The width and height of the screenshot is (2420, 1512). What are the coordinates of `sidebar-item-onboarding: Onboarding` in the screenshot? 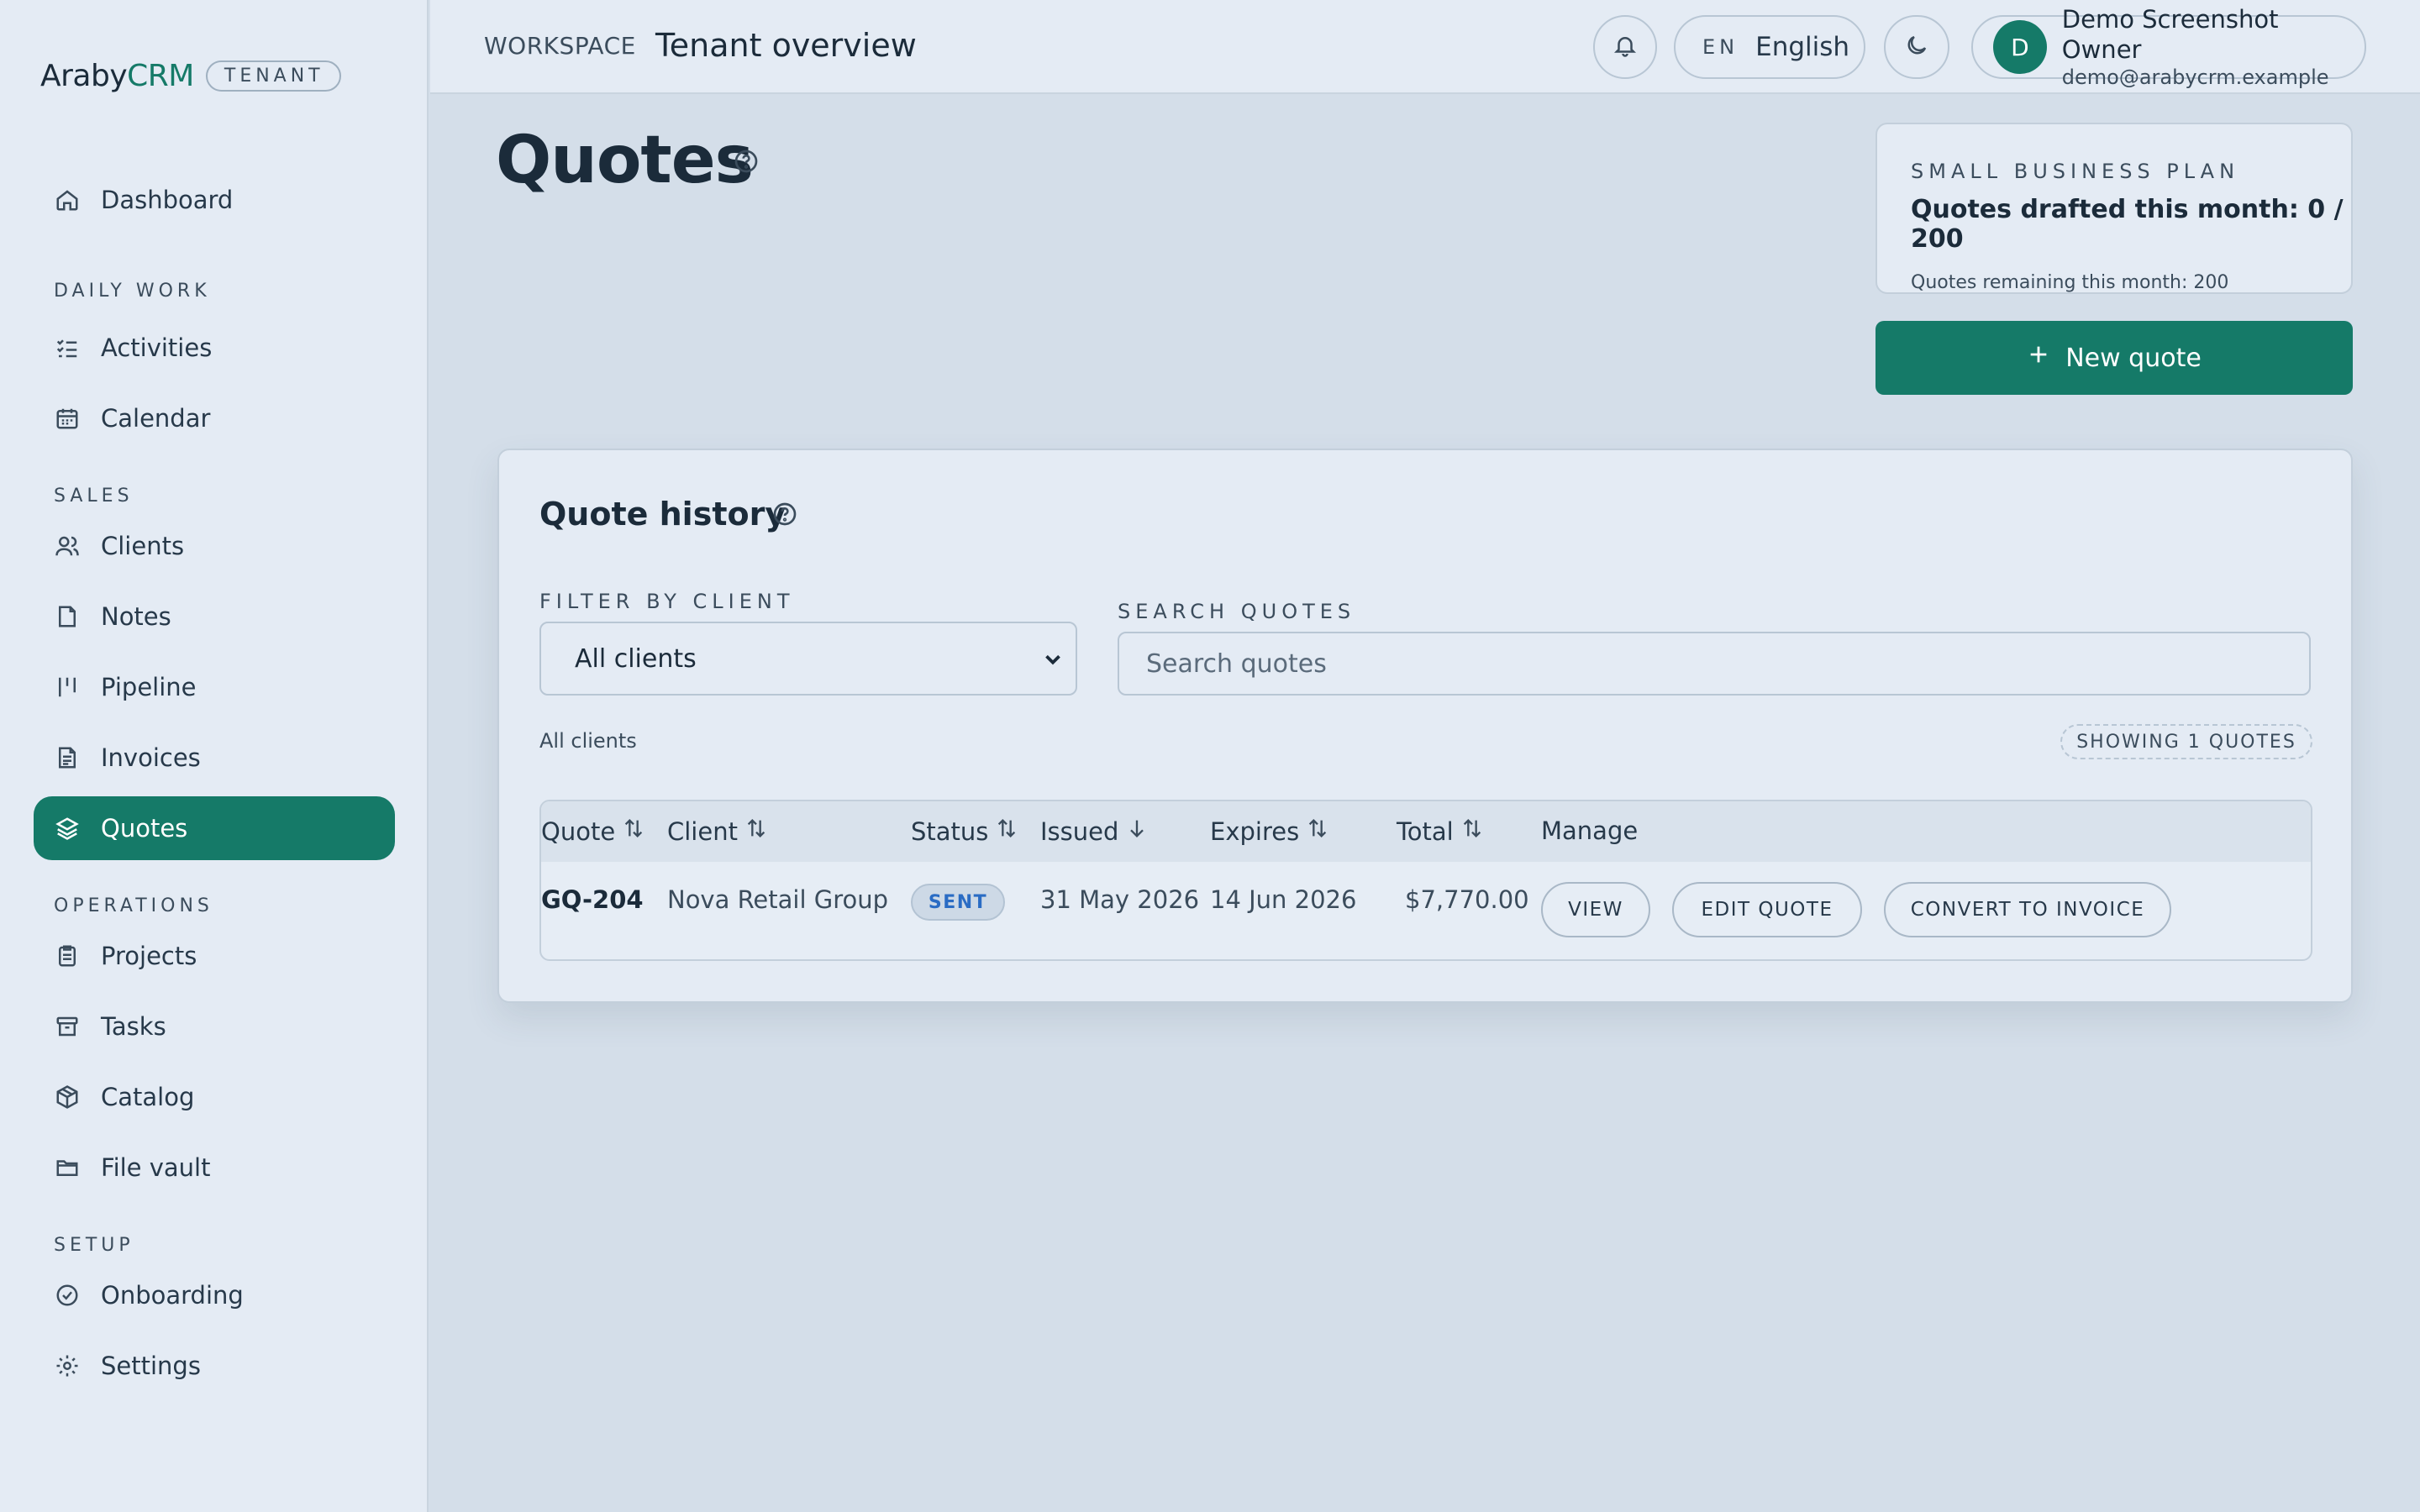 It's located at (214, 1295).